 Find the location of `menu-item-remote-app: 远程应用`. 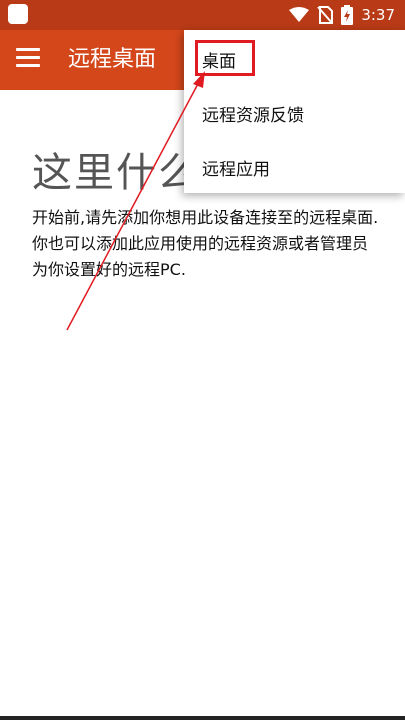

menu-item-remote-app: 远程应用 is located at coordinates (294, 167).